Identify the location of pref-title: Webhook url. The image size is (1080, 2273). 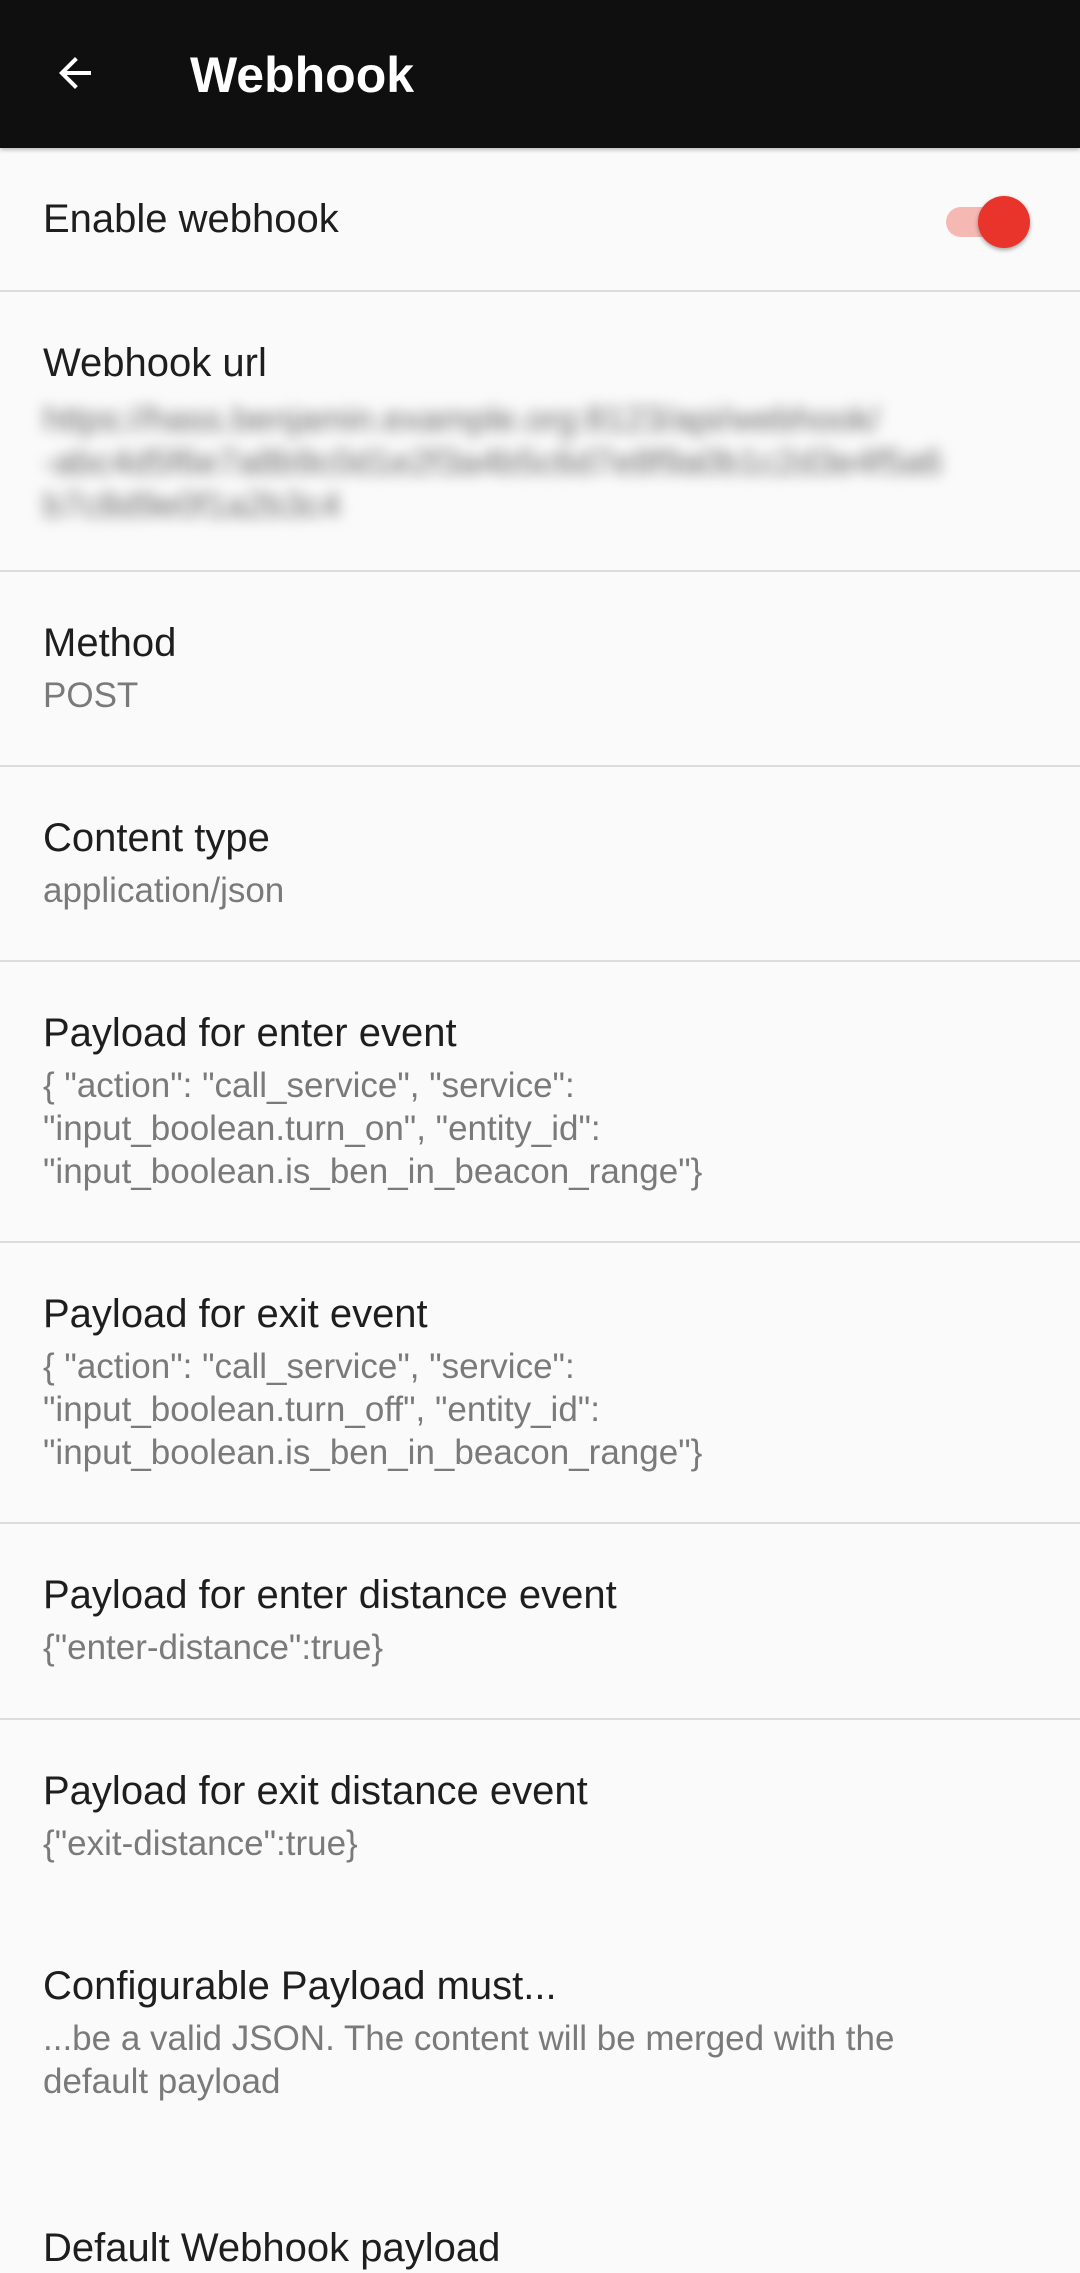
(155, 363).